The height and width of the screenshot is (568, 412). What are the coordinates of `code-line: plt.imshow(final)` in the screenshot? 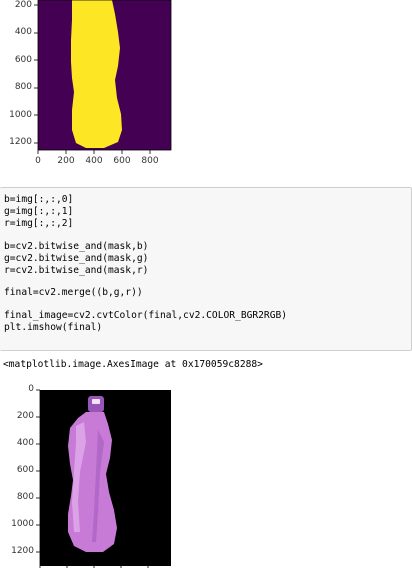 It's located at (53, 328).